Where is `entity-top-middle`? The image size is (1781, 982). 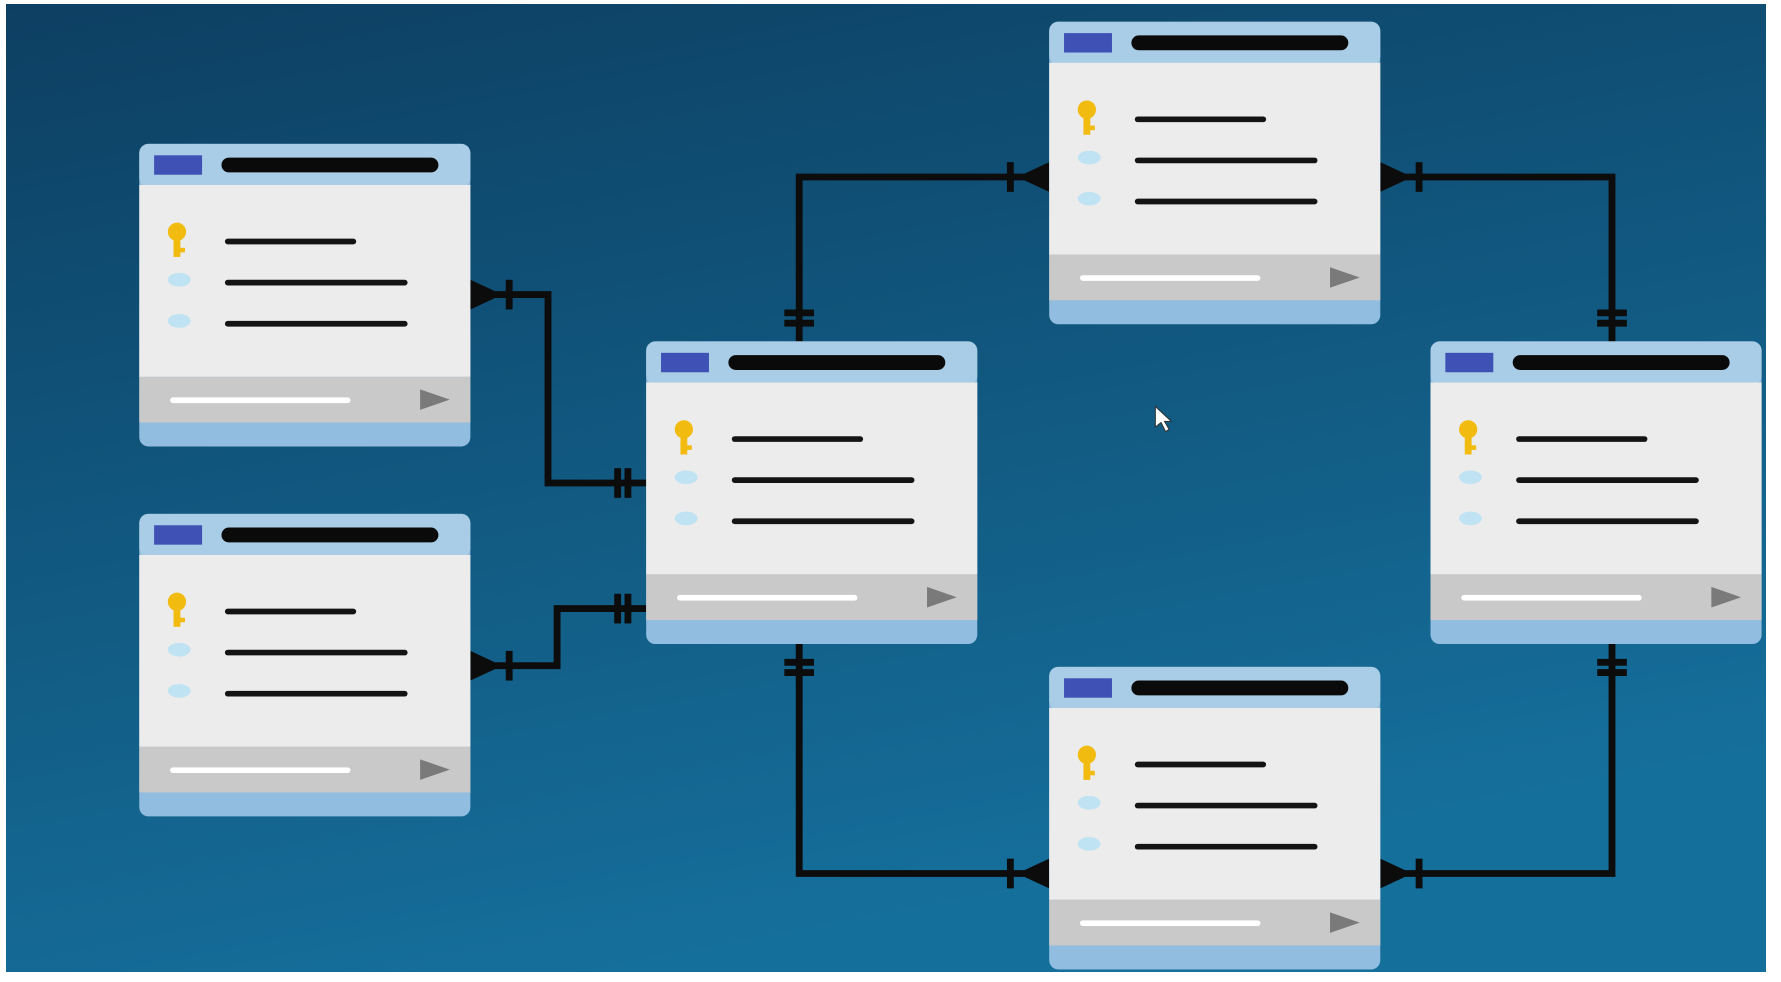 entity-top-middle is located at coordinates (1215, 173).